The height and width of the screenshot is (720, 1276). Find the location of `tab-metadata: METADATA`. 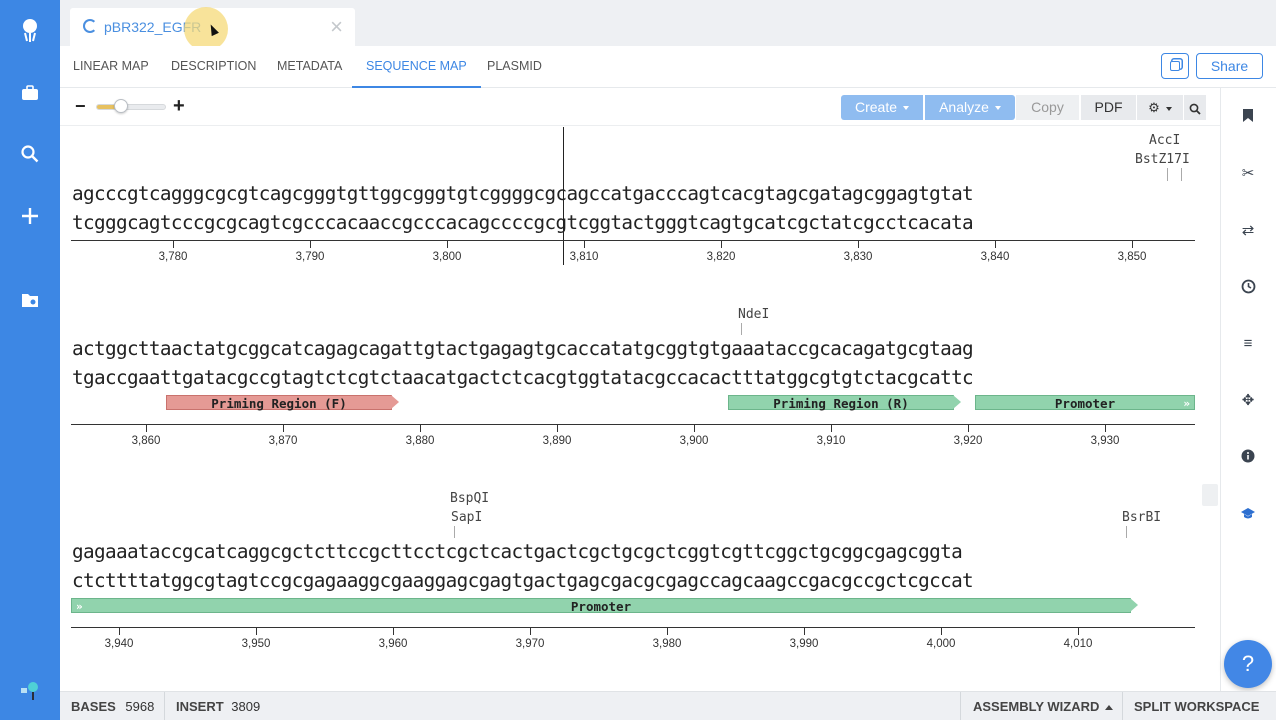

tab-metadata: METADATA is located at coordinates (309, 67).